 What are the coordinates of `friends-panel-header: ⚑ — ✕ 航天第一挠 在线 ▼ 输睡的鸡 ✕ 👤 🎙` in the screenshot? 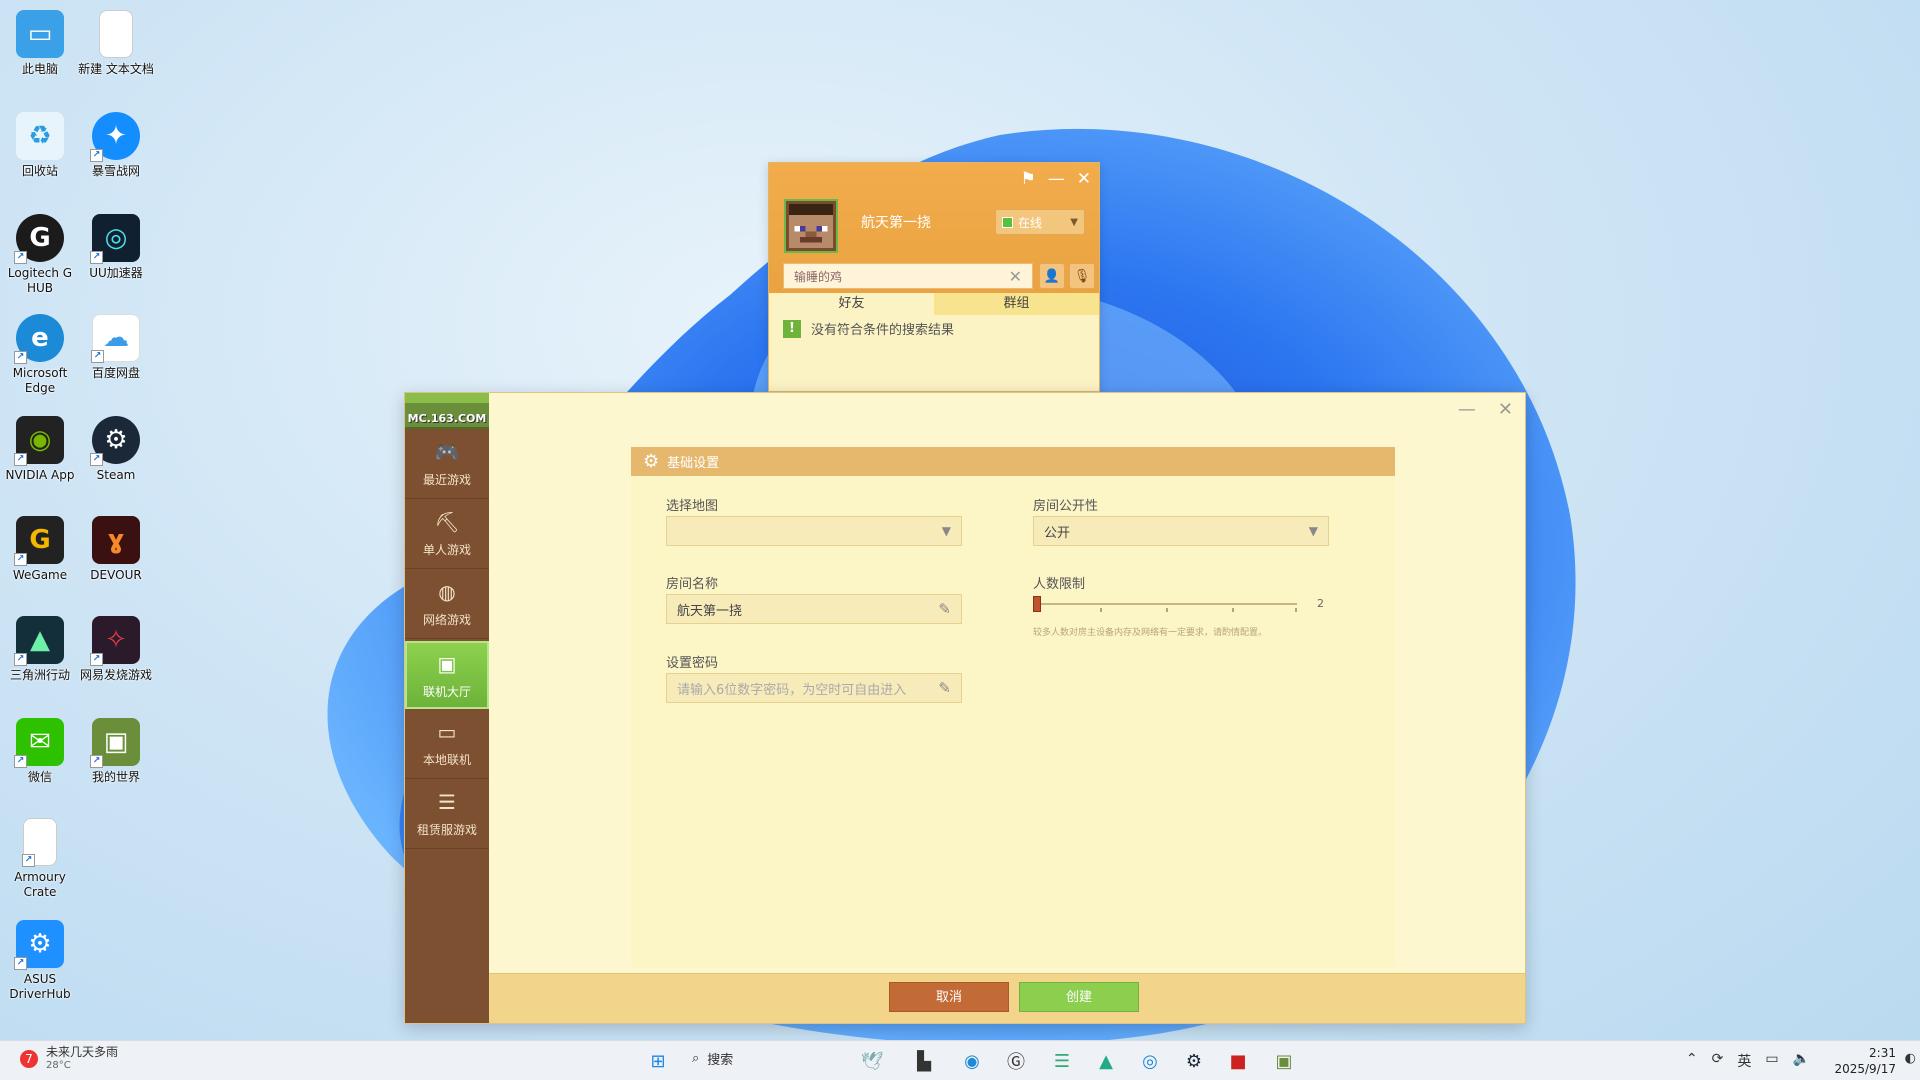 It's located at (934, 228).